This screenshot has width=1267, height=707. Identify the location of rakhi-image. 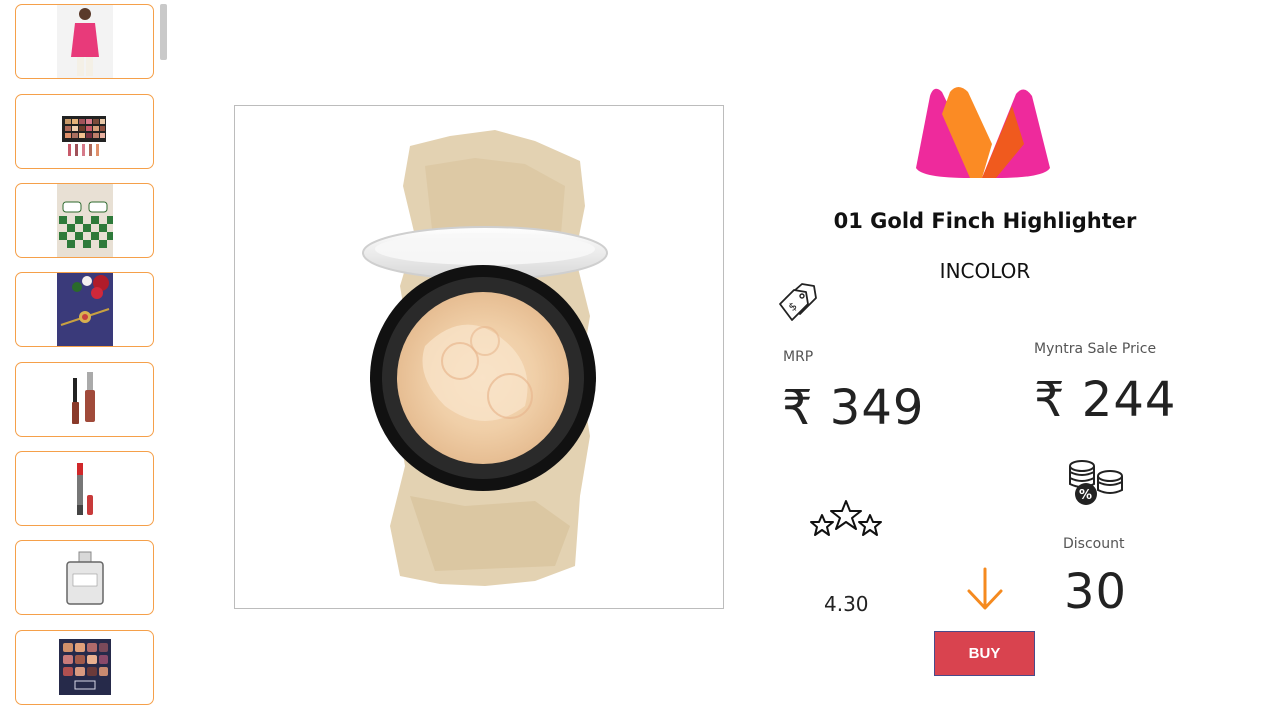
(84, 309).